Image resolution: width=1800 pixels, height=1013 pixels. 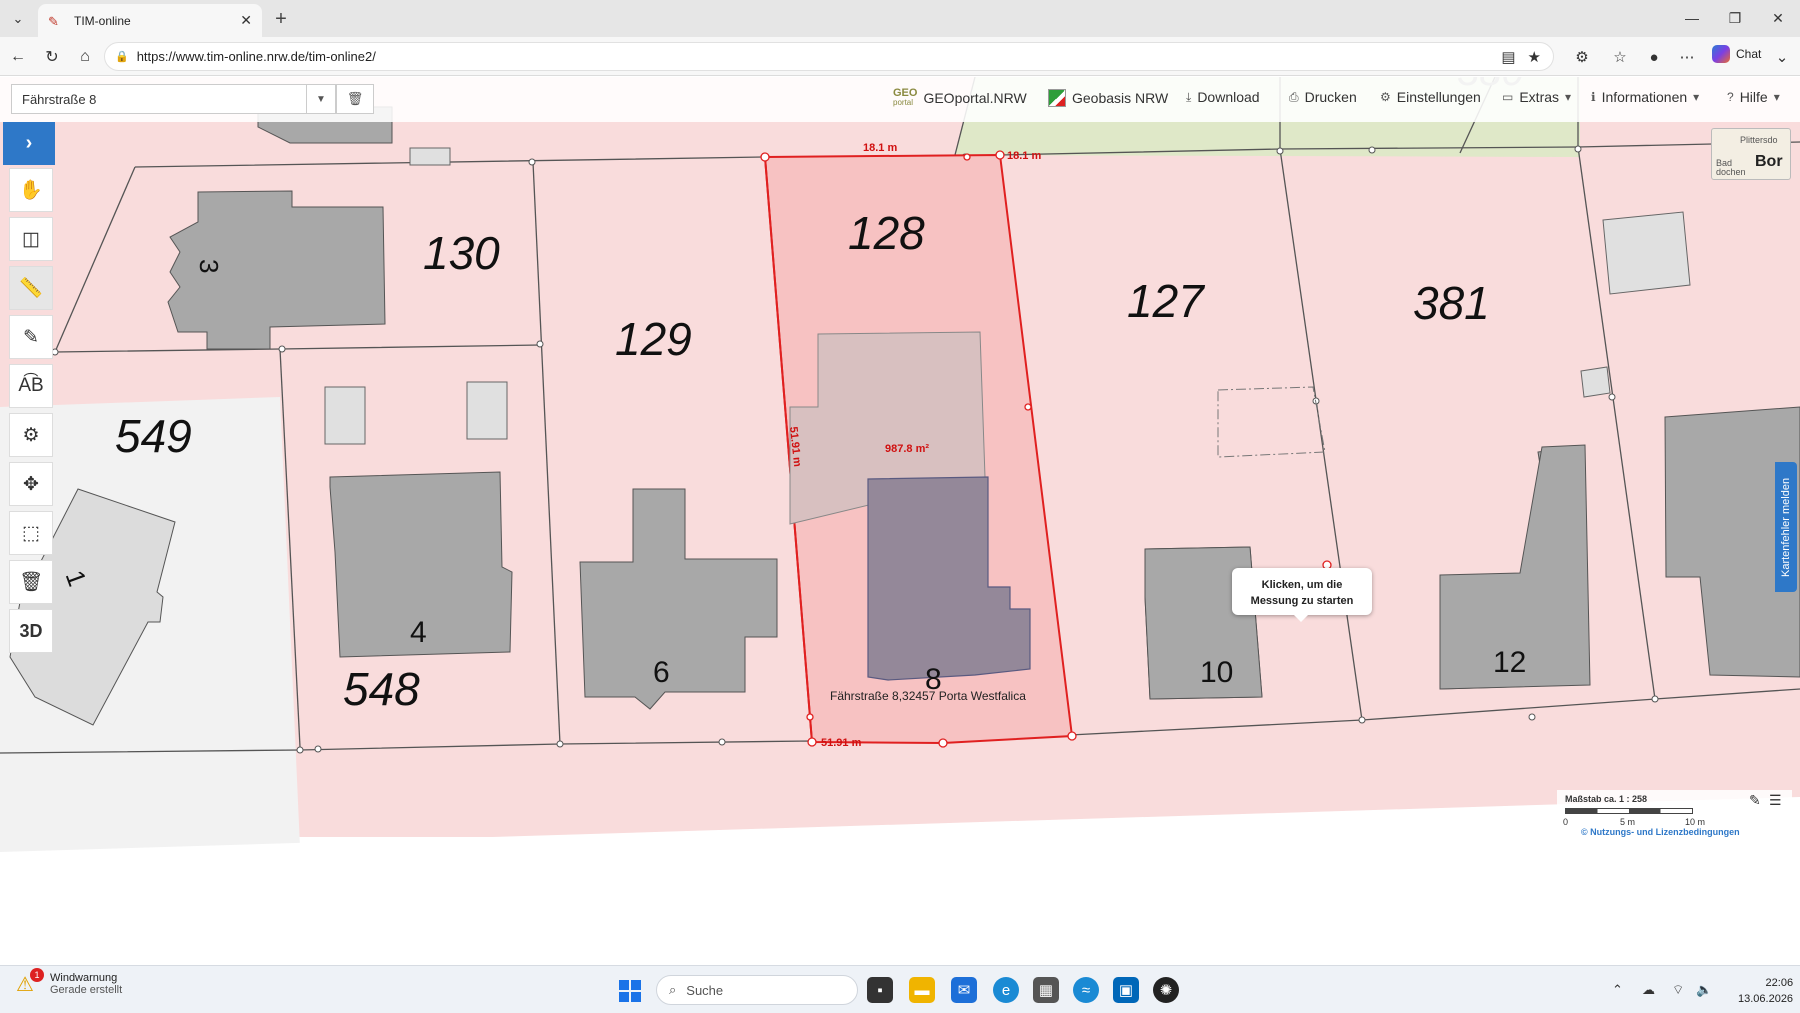 What do you see at coordinates (29, 143) in the screenshot?
I see `expand-panel-chevron-icon: ›` at bounding box center [29, 143].